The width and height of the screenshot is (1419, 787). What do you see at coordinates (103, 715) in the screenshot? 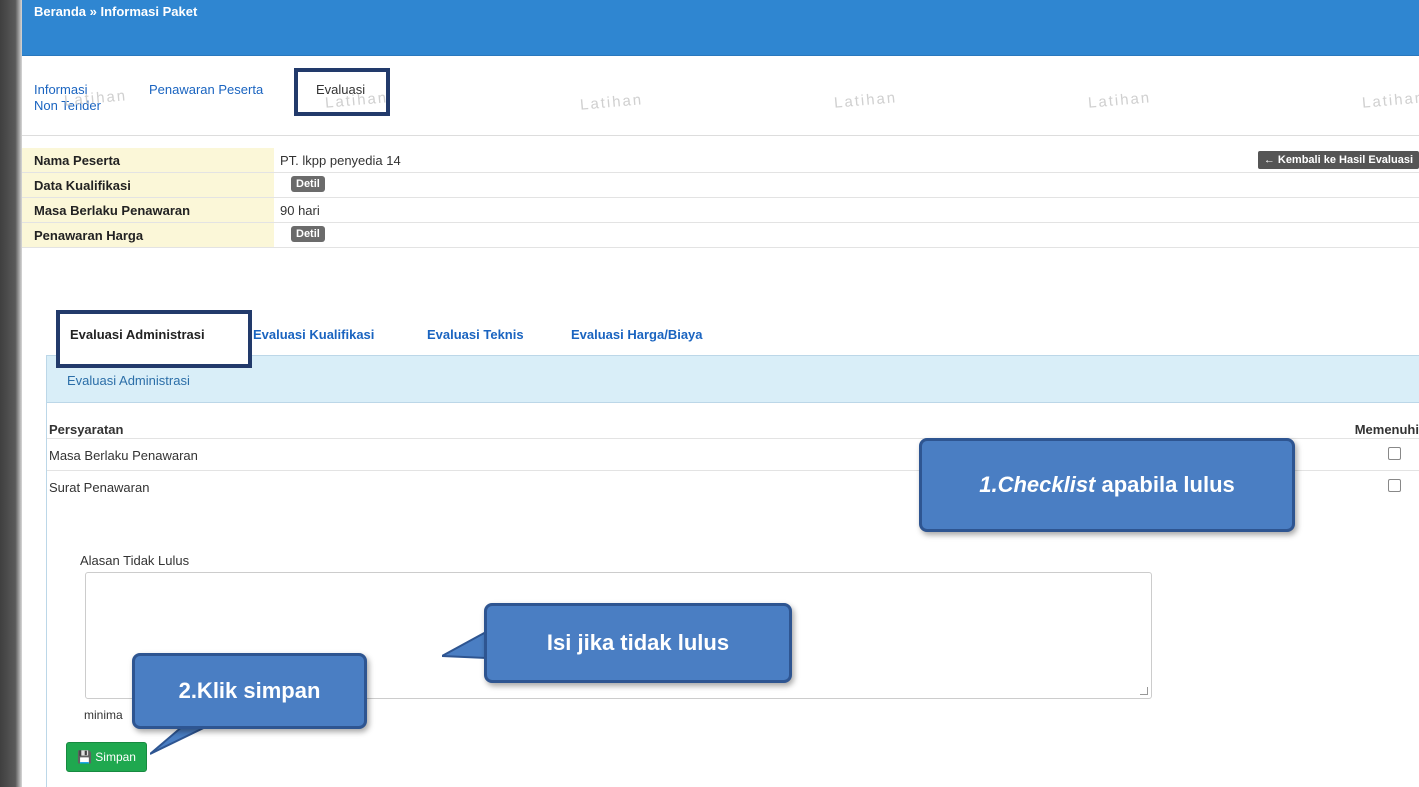
I see `minimal-hint-text: minima` at bounding box center [103, 715].